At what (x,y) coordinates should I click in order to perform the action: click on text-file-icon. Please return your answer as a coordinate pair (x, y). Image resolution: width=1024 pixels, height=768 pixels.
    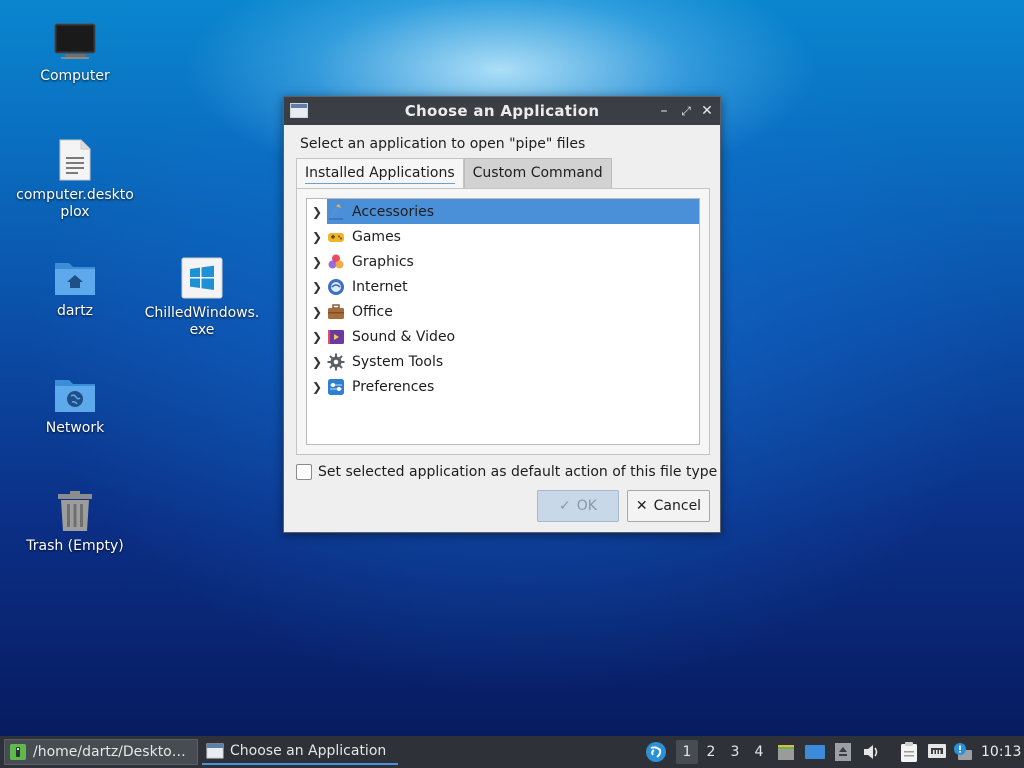
    Looking at the image, I should click on (75, 160).